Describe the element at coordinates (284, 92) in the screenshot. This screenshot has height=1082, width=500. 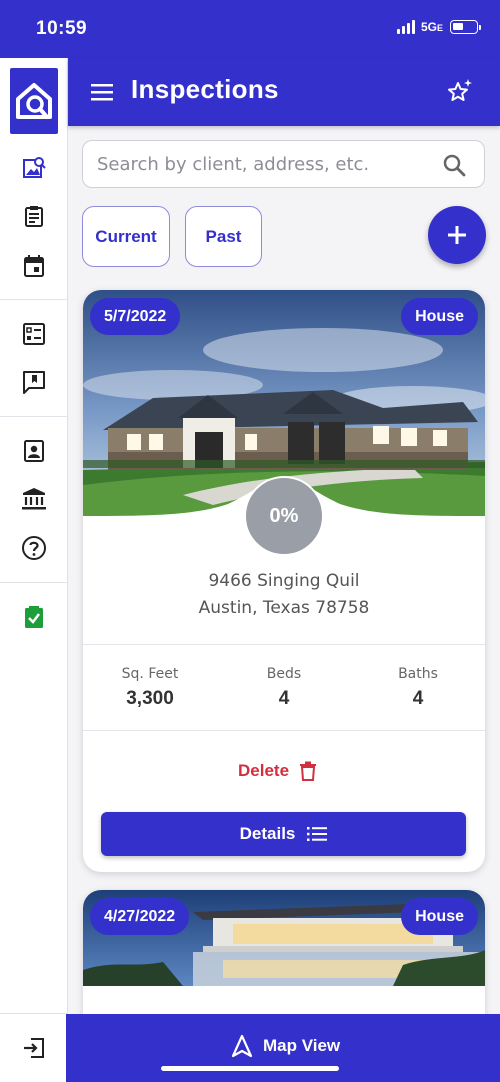
I see `app-header: Inspections` at that location.